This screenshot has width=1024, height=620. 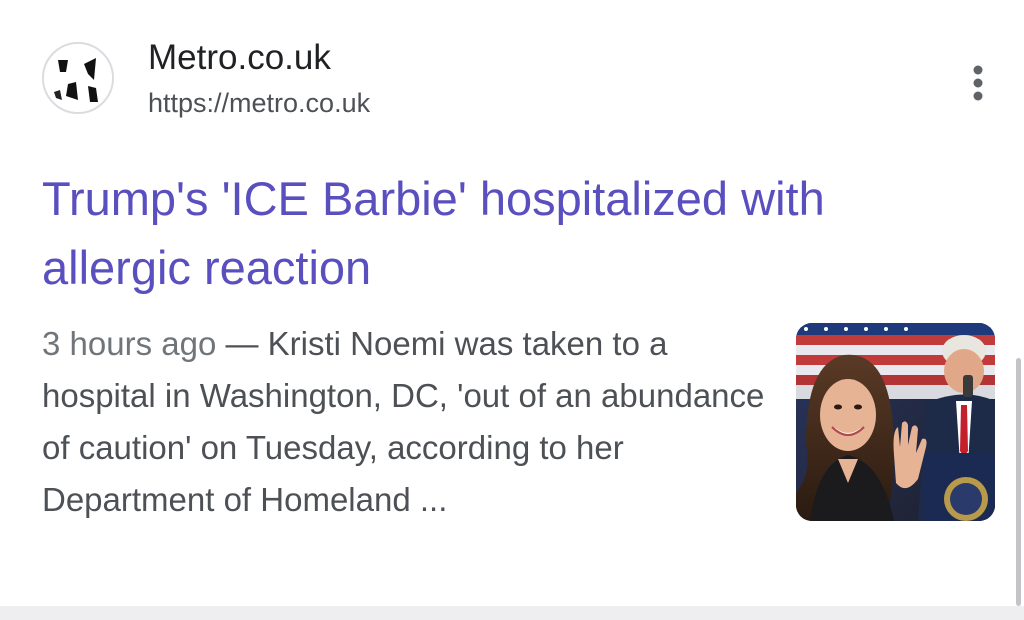 I want to click on site-url: https://metro.co.uk, so click(x=259, y=103).